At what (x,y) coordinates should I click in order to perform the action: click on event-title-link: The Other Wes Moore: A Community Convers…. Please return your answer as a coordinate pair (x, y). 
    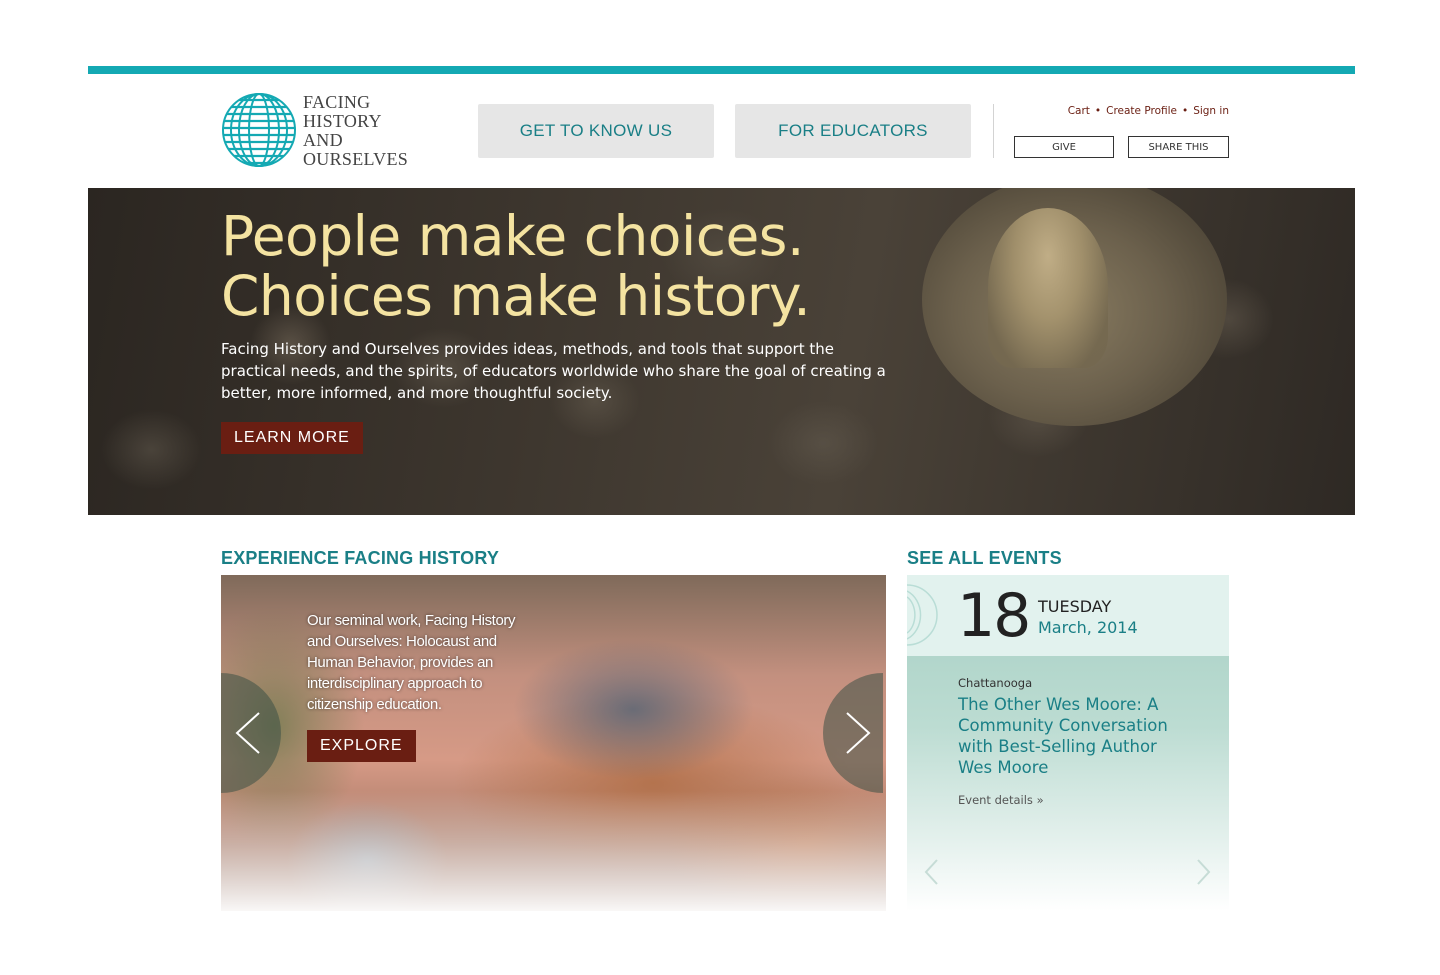
    Looking at the image, I should click on (1068, 736).